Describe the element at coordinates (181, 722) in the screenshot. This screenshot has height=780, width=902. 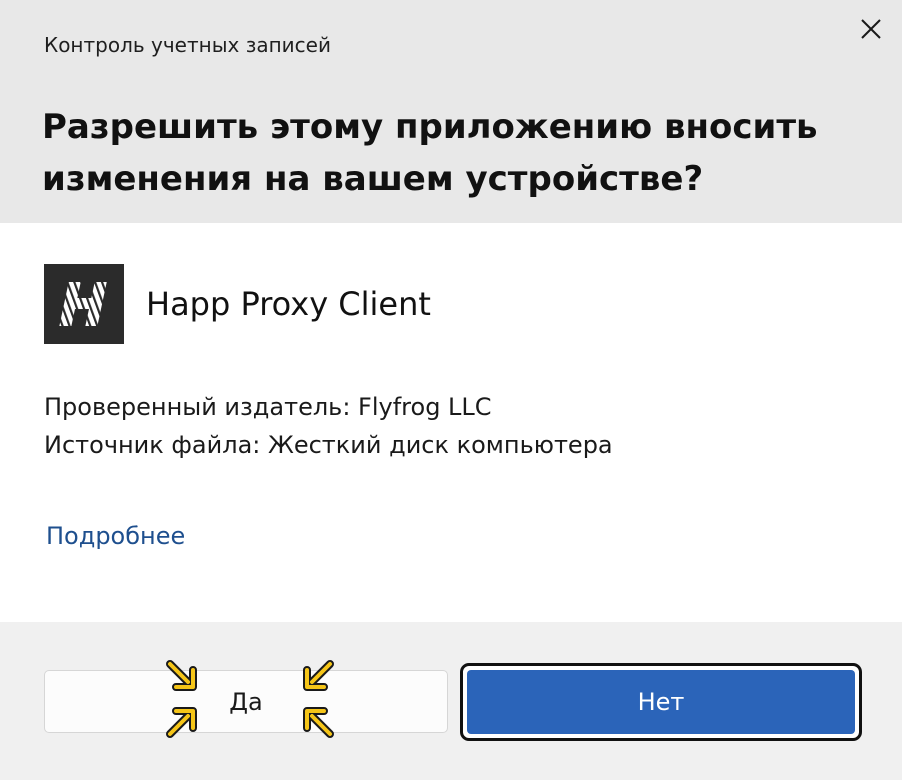
I see `arrow-up-right-icon` at that location.